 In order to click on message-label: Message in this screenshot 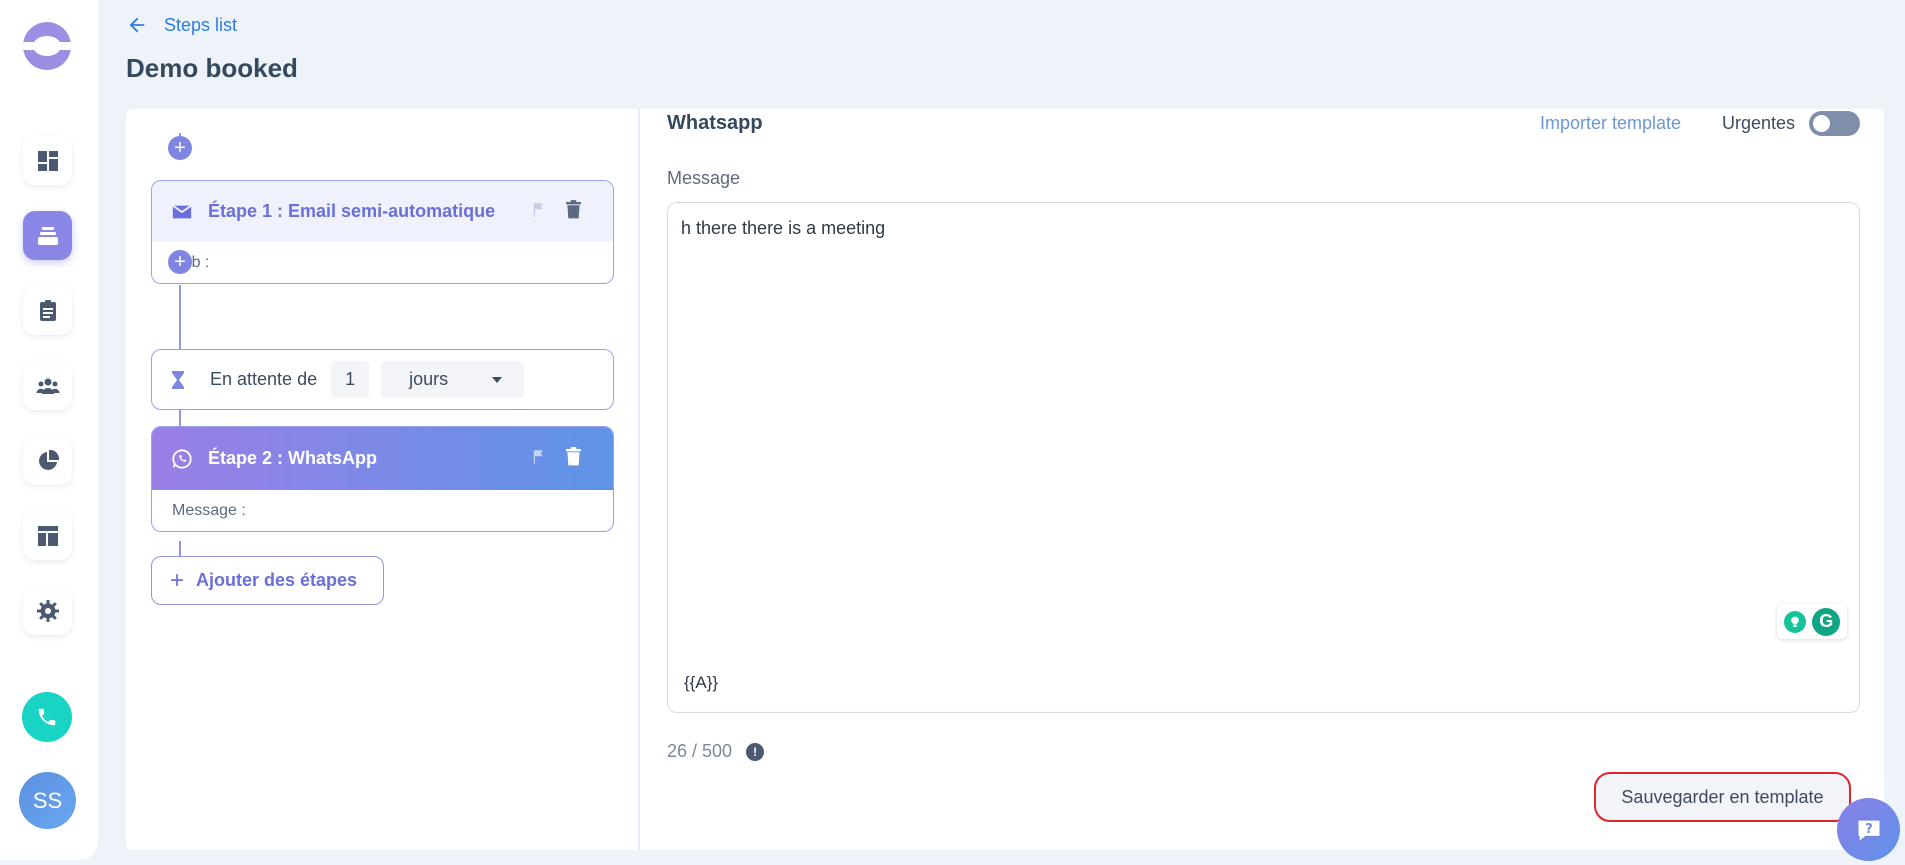, I will do `click(704, 178)`.